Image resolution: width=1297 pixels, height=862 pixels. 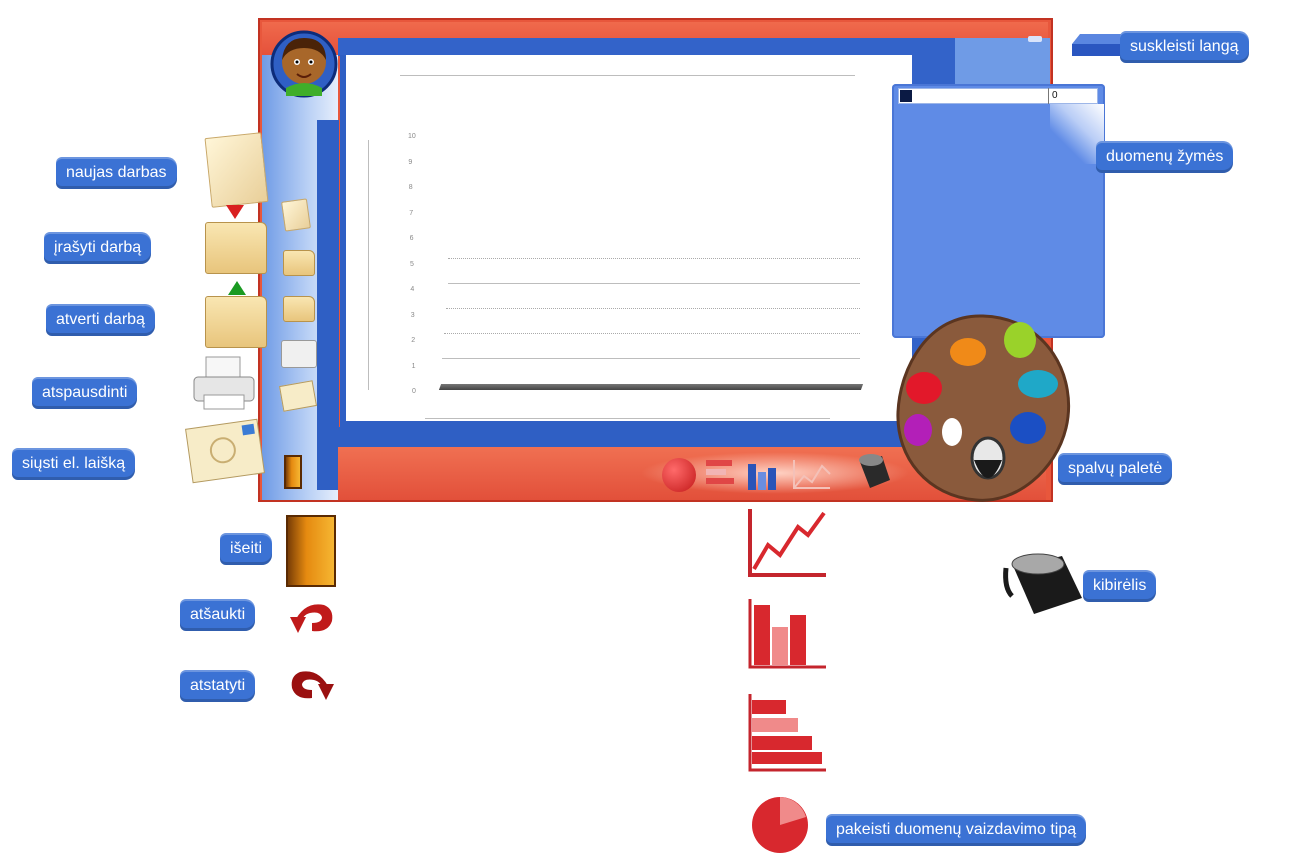 What do you see at coordinates (763, 474) in the screenshot?
I see `vertical-bar-chart-icon` at bounding box center [763, 474].